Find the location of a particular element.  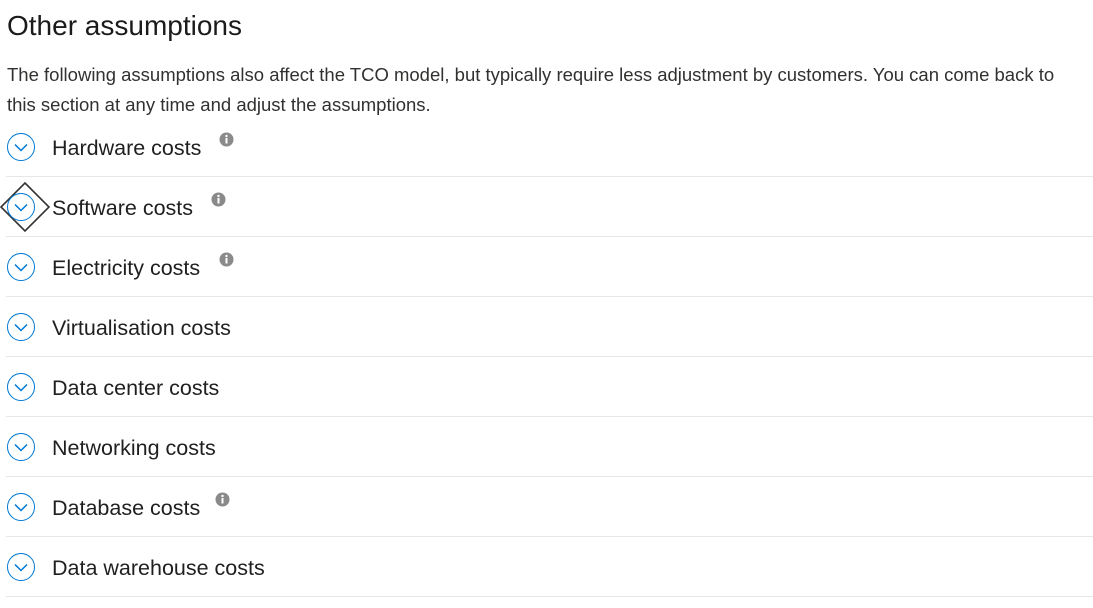

accordion-item-electricity-costs: Electricity costs is located at coordinates (549, 267).